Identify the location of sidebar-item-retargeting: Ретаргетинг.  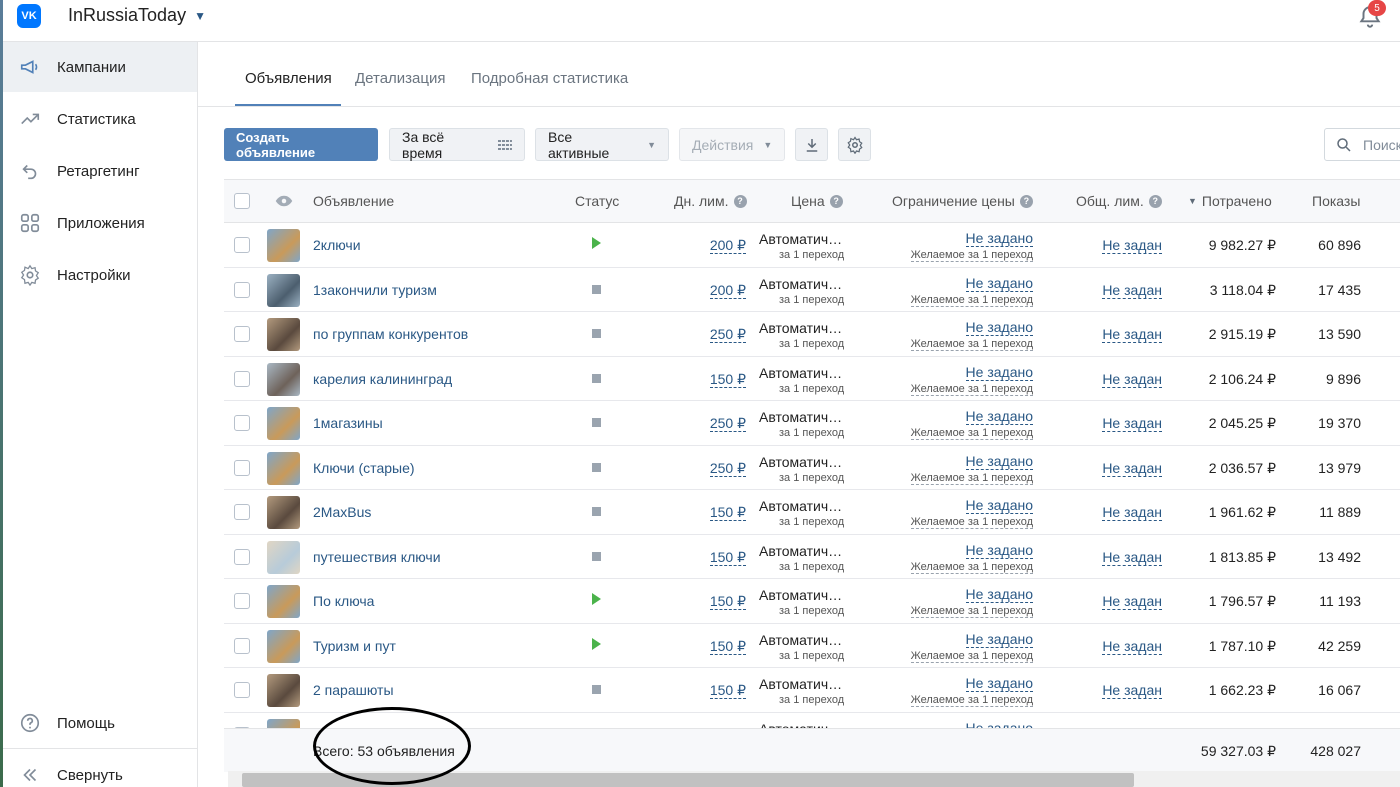
(100, 171).